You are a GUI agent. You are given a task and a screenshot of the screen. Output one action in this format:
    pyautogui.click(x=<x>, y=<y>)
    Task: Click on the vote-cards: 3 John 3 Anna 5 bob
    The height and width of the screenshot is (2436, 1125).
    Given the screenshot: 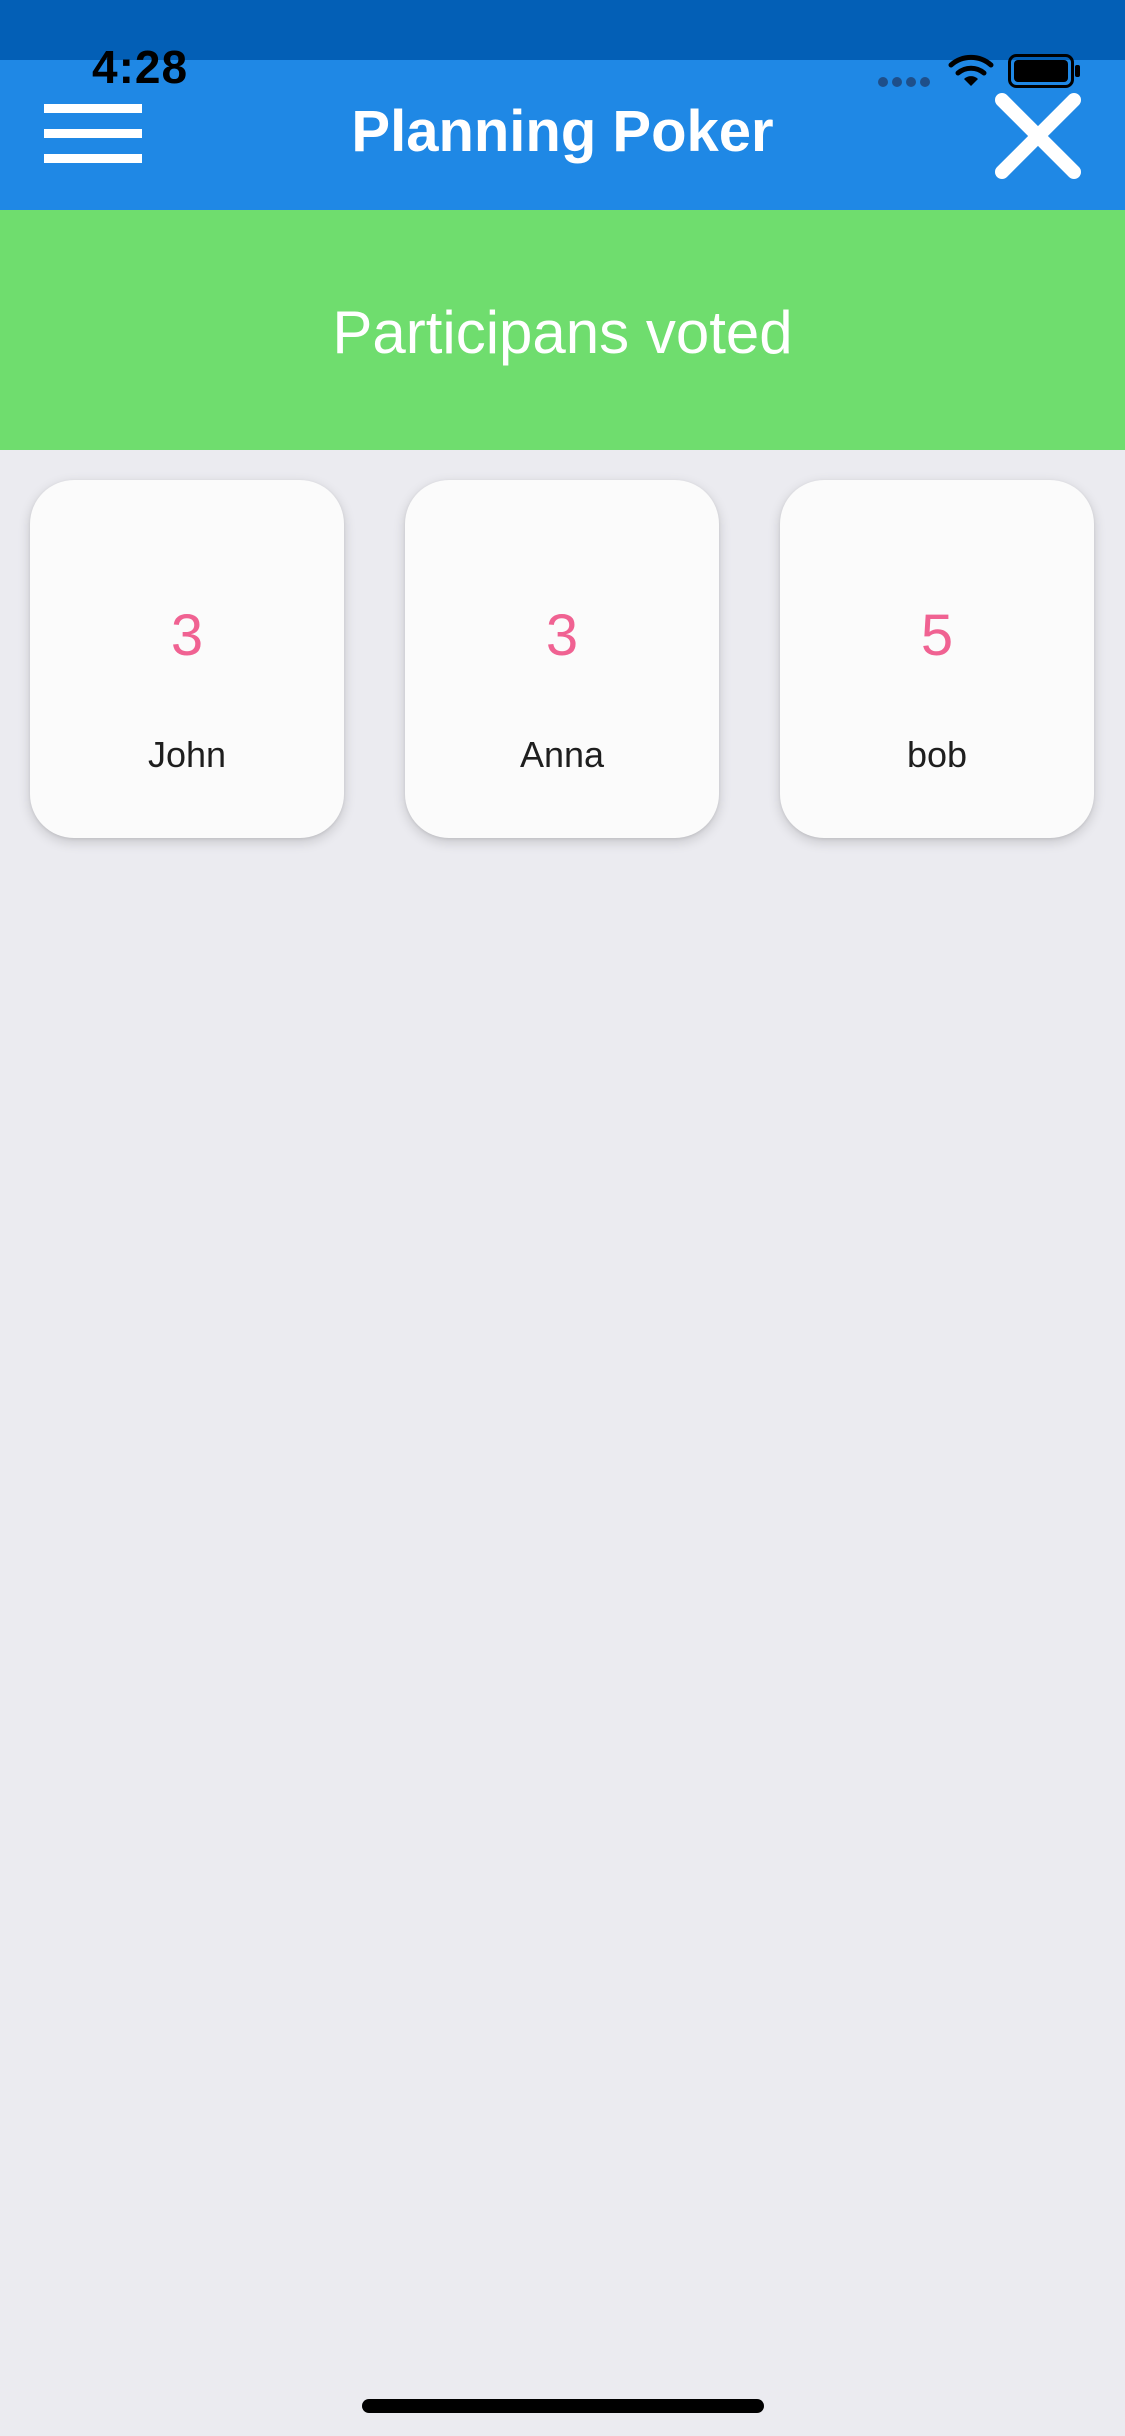 What is the action you would take?
    pyautogui.click(x=562, y=660)
    